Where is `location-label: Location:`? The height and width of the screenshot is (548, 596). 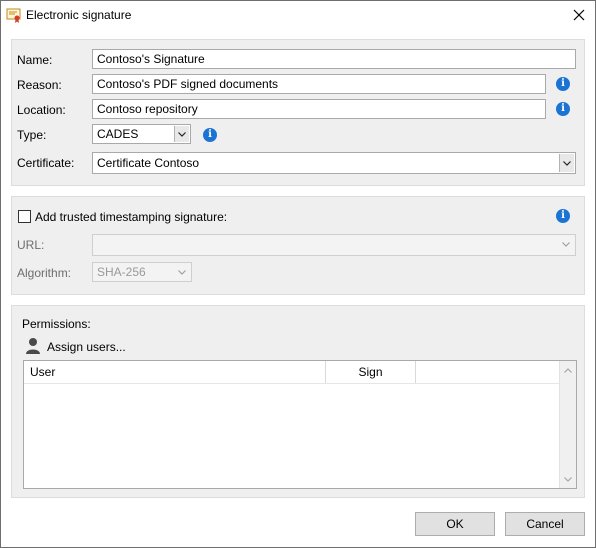
location-label: Location: is located at coordinates (41, 110).